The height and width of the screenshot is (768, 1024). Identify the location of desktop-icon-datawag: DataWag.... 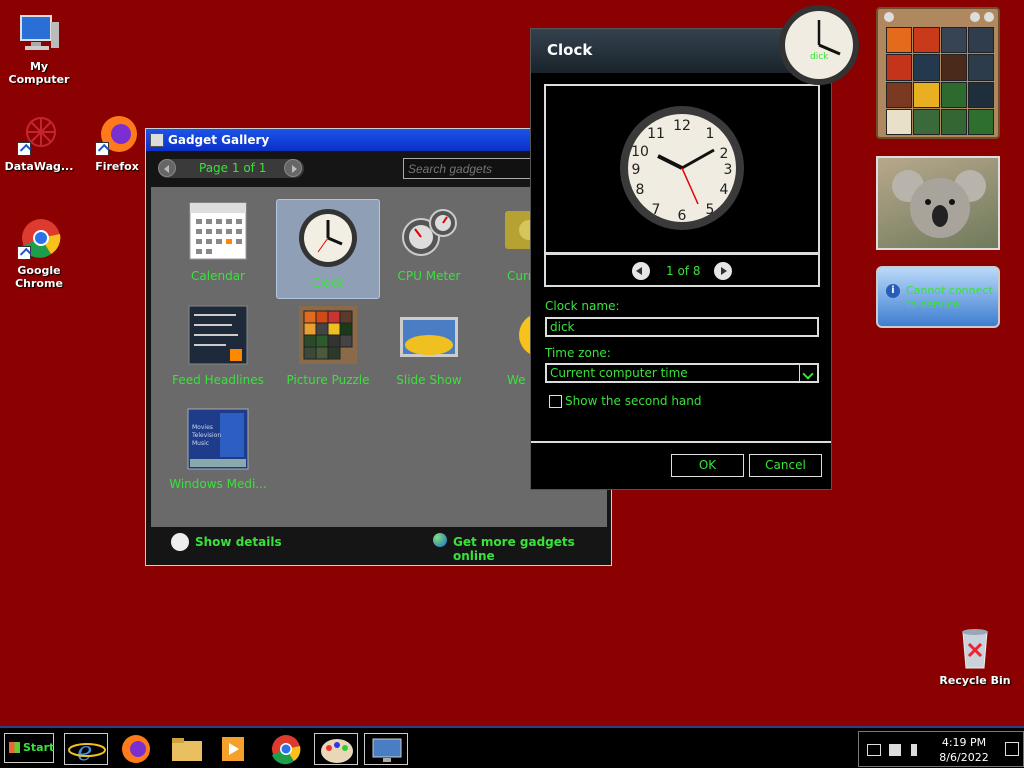
(39, 142).